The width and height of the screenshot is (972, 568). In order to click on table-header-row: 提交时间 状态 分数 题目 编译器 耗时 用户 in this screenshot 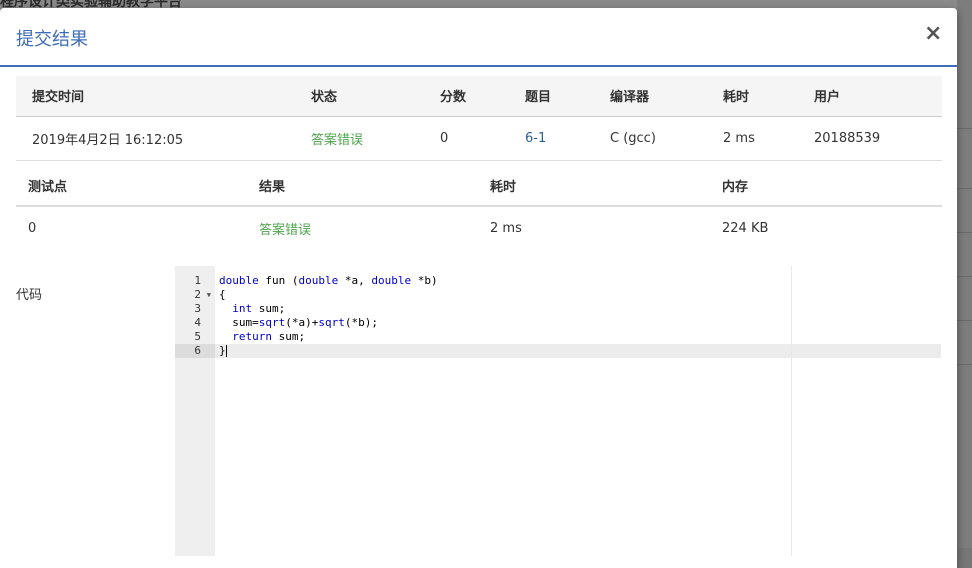, I will do `click(479, 96)`.